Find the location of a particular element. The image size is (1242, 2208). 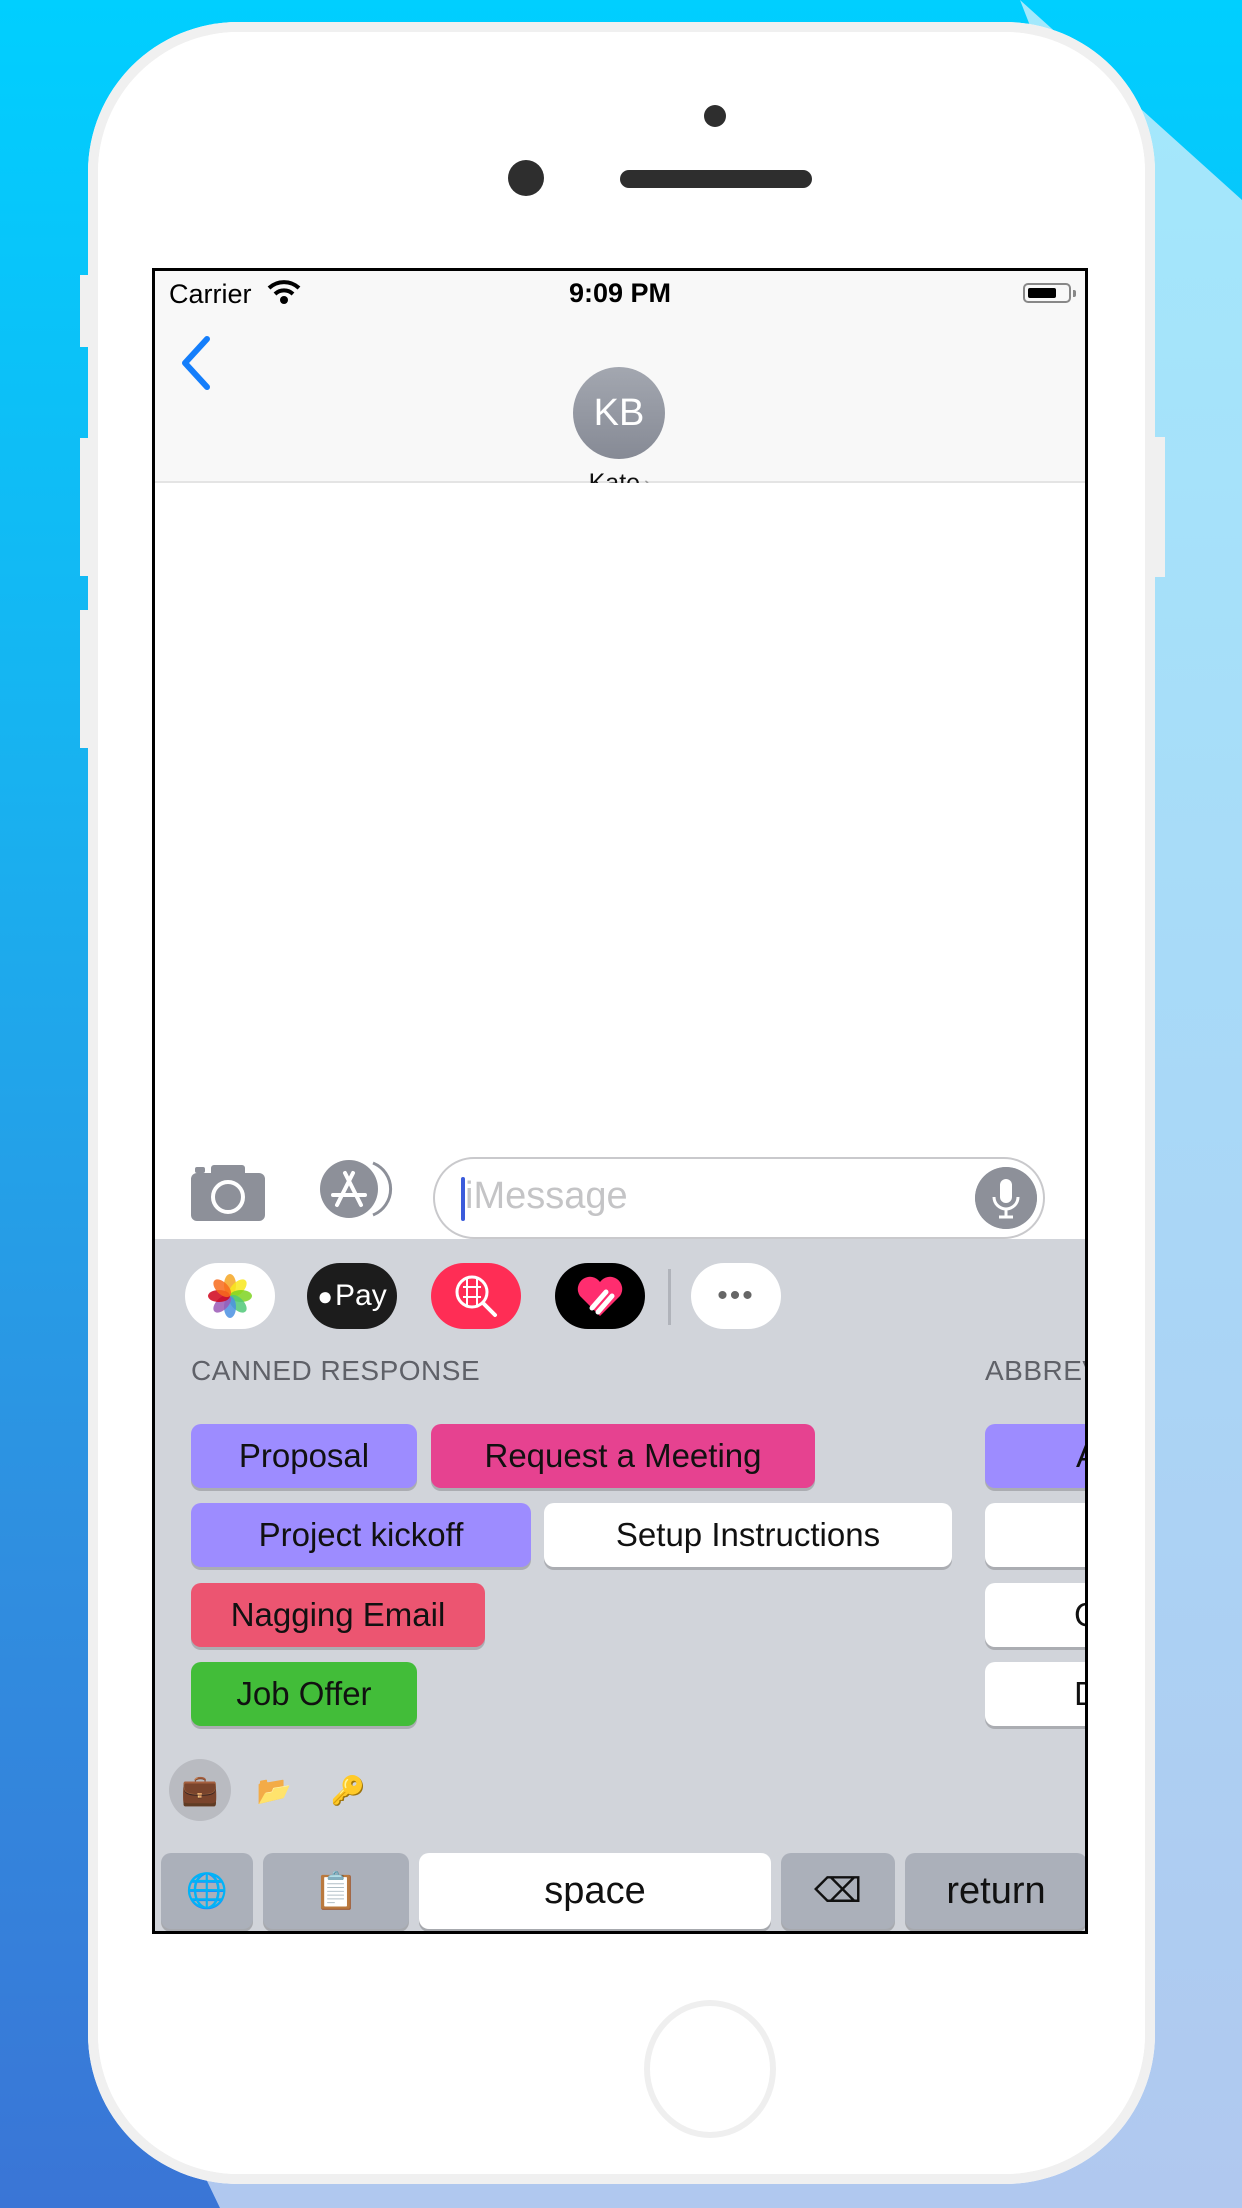

space-key: space is located at coordinates (595, 1891).